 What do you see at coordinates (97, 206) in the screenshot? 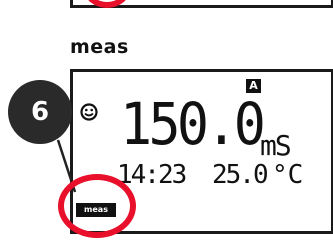
I see `meas-highlight-circle` at bounding box center [97, 206].